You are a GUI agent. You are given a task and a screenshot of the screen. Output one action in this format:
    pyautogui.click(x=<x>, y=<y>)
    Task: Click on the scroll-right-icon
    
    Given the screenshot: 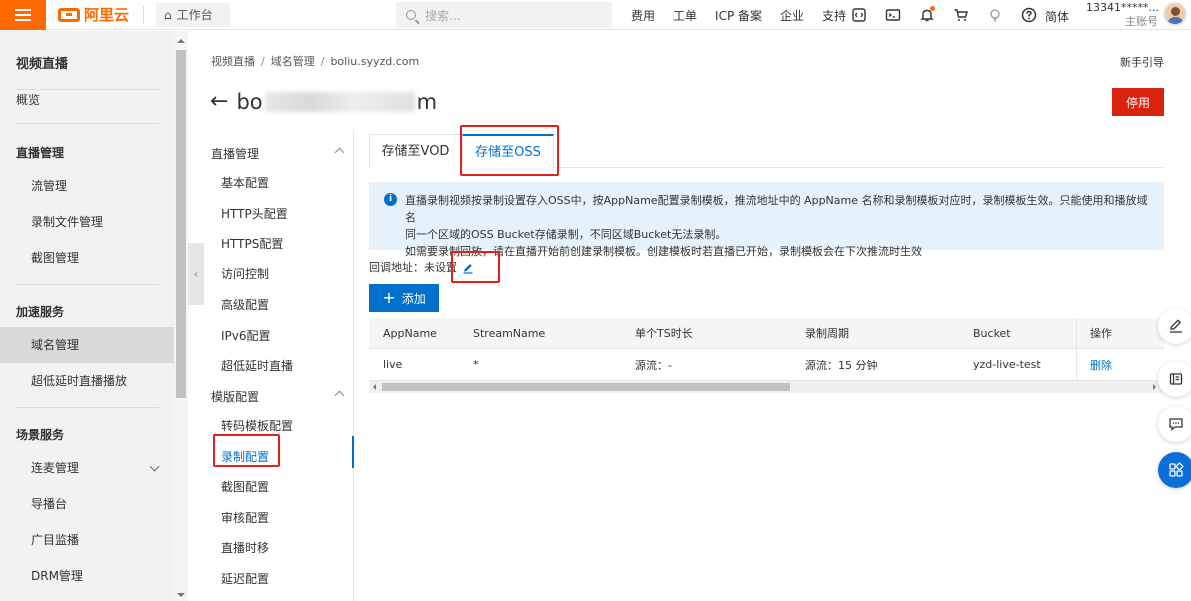 What is the action you would take?
    pyautogui.click(x=1154, y=387)
    